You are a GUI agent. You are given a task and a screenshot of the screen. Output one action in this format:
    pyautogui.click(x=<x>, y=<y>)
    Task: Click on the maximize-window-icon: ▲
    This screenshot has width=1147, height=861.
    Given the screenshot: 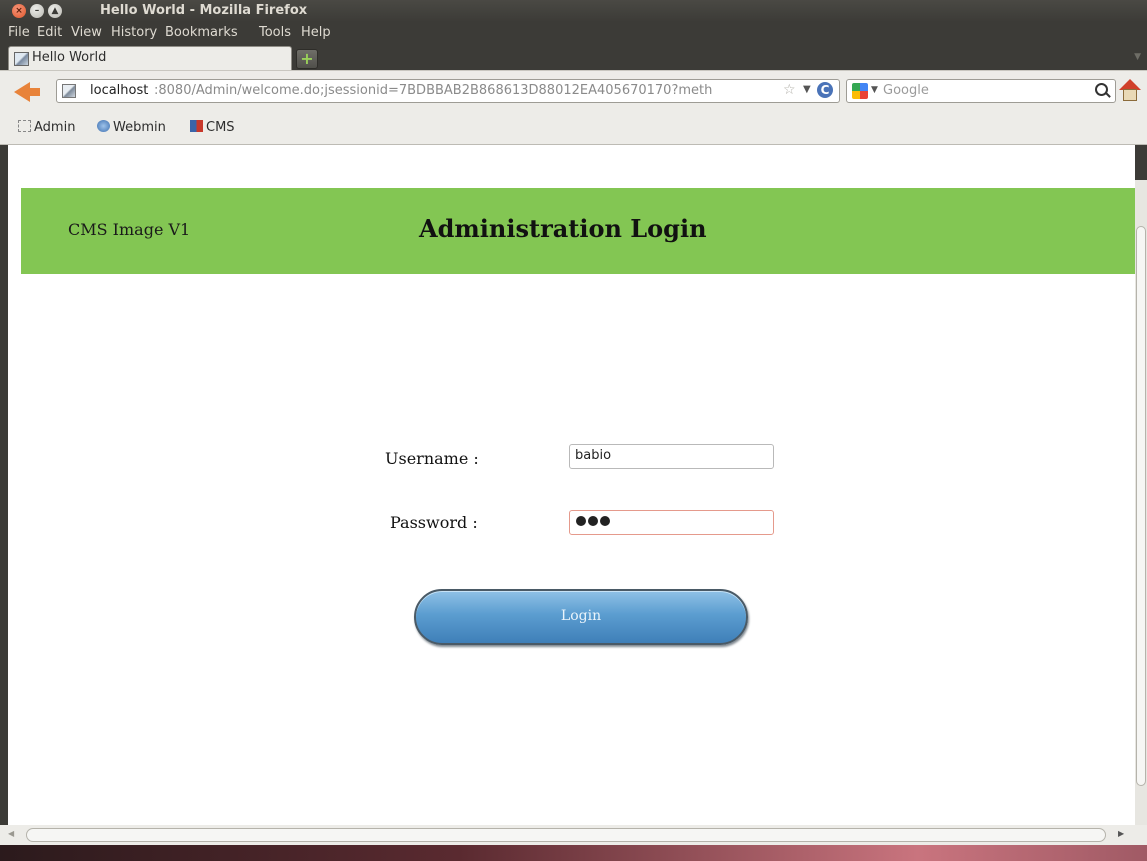 What is the action you would take?
    pyautogui.click(x=55, y=11)
    